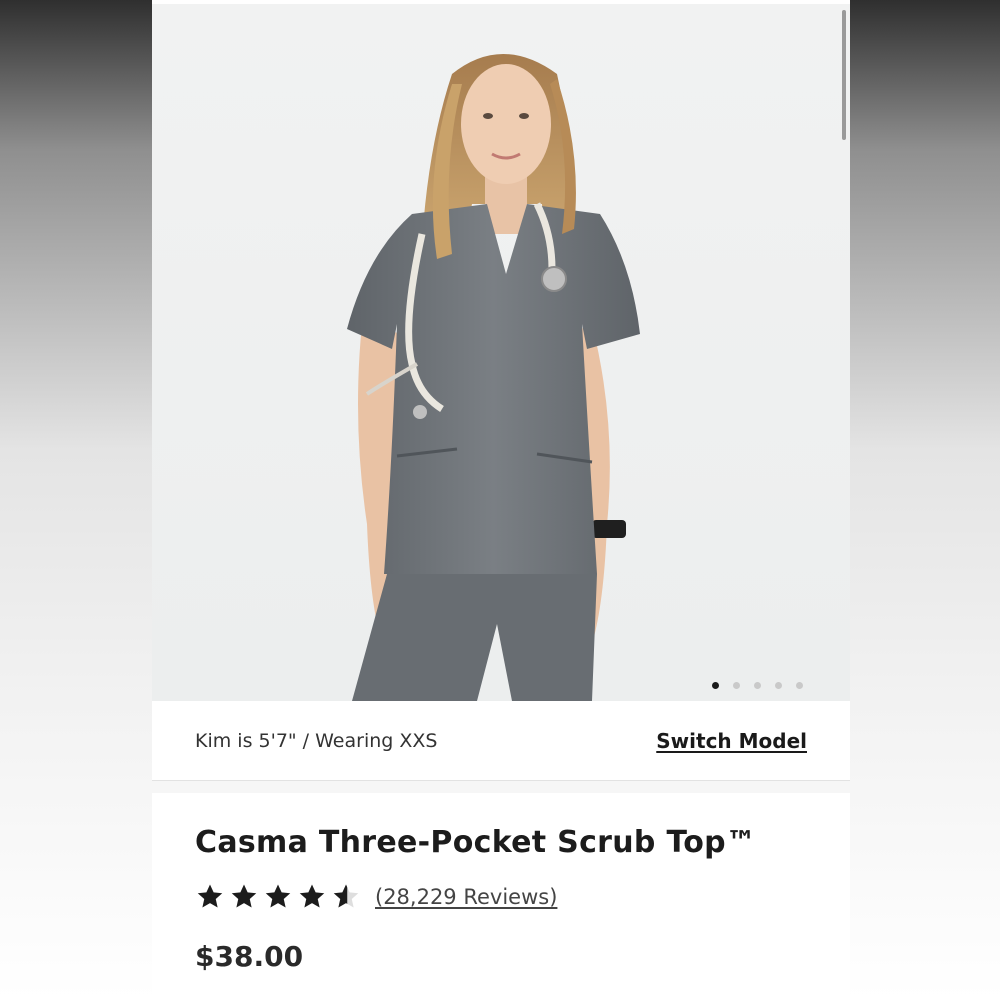 Image resolution: width=1000 pixels, height=1000 pixels. What do you see at coordinates (346, 896) in the screenshot?
I see `star-half-icon` at bounding box center [346, 896].